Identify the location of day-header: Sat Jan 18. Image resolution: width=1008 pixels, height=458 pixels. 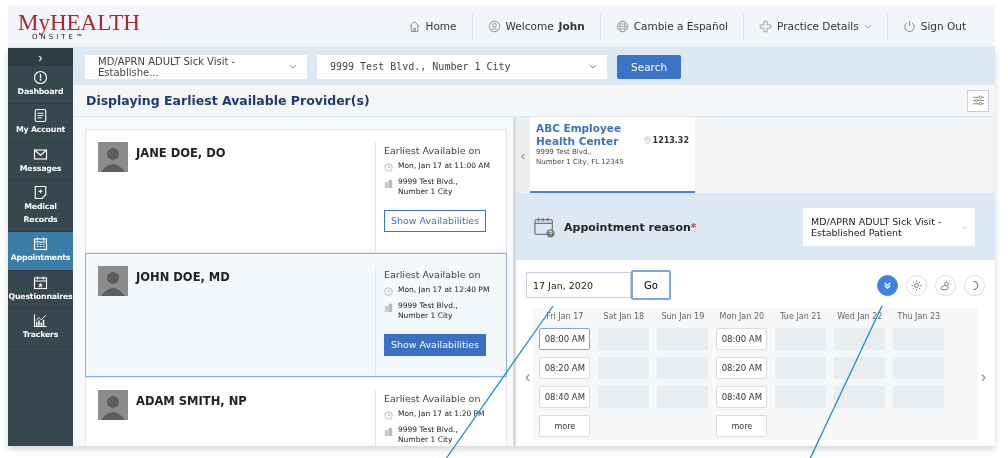
(624, 316).